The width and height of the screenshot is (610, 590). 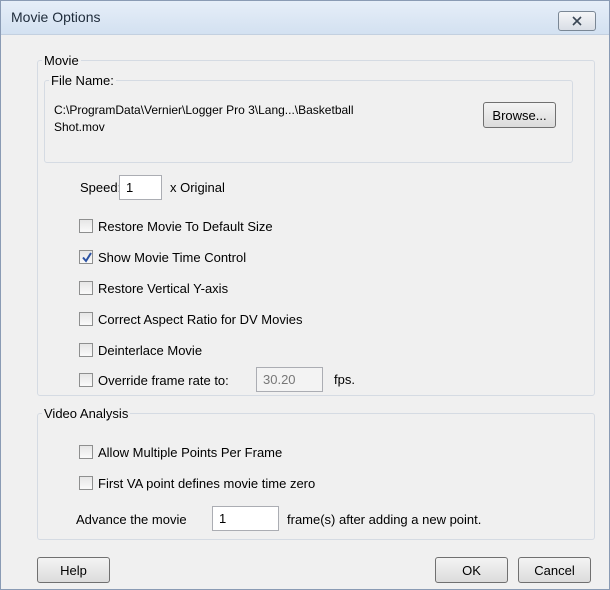 What do you see at coordinates (289, 379) in the screenshot?
I see `frame-rate-input: 30.20` at bounding box center [289, 379].